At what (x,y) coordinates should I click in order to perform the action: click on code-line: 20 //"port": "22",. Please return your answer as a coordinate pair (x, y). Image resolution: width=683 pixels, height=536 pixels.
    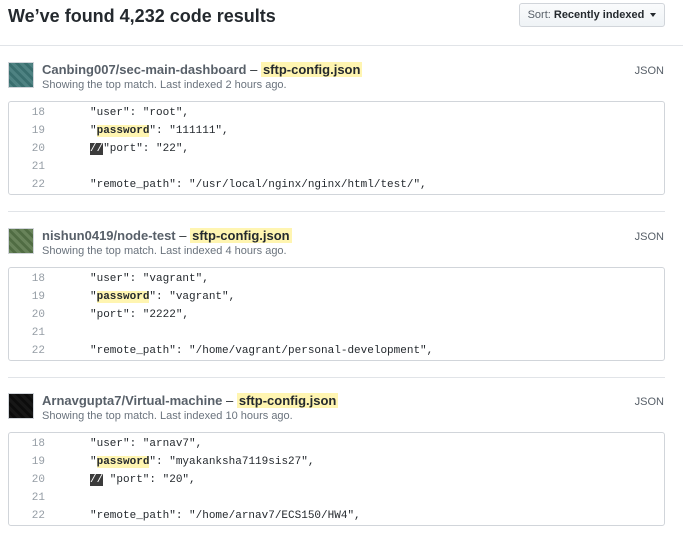
    Looking at the image, I should click on (336, 149).